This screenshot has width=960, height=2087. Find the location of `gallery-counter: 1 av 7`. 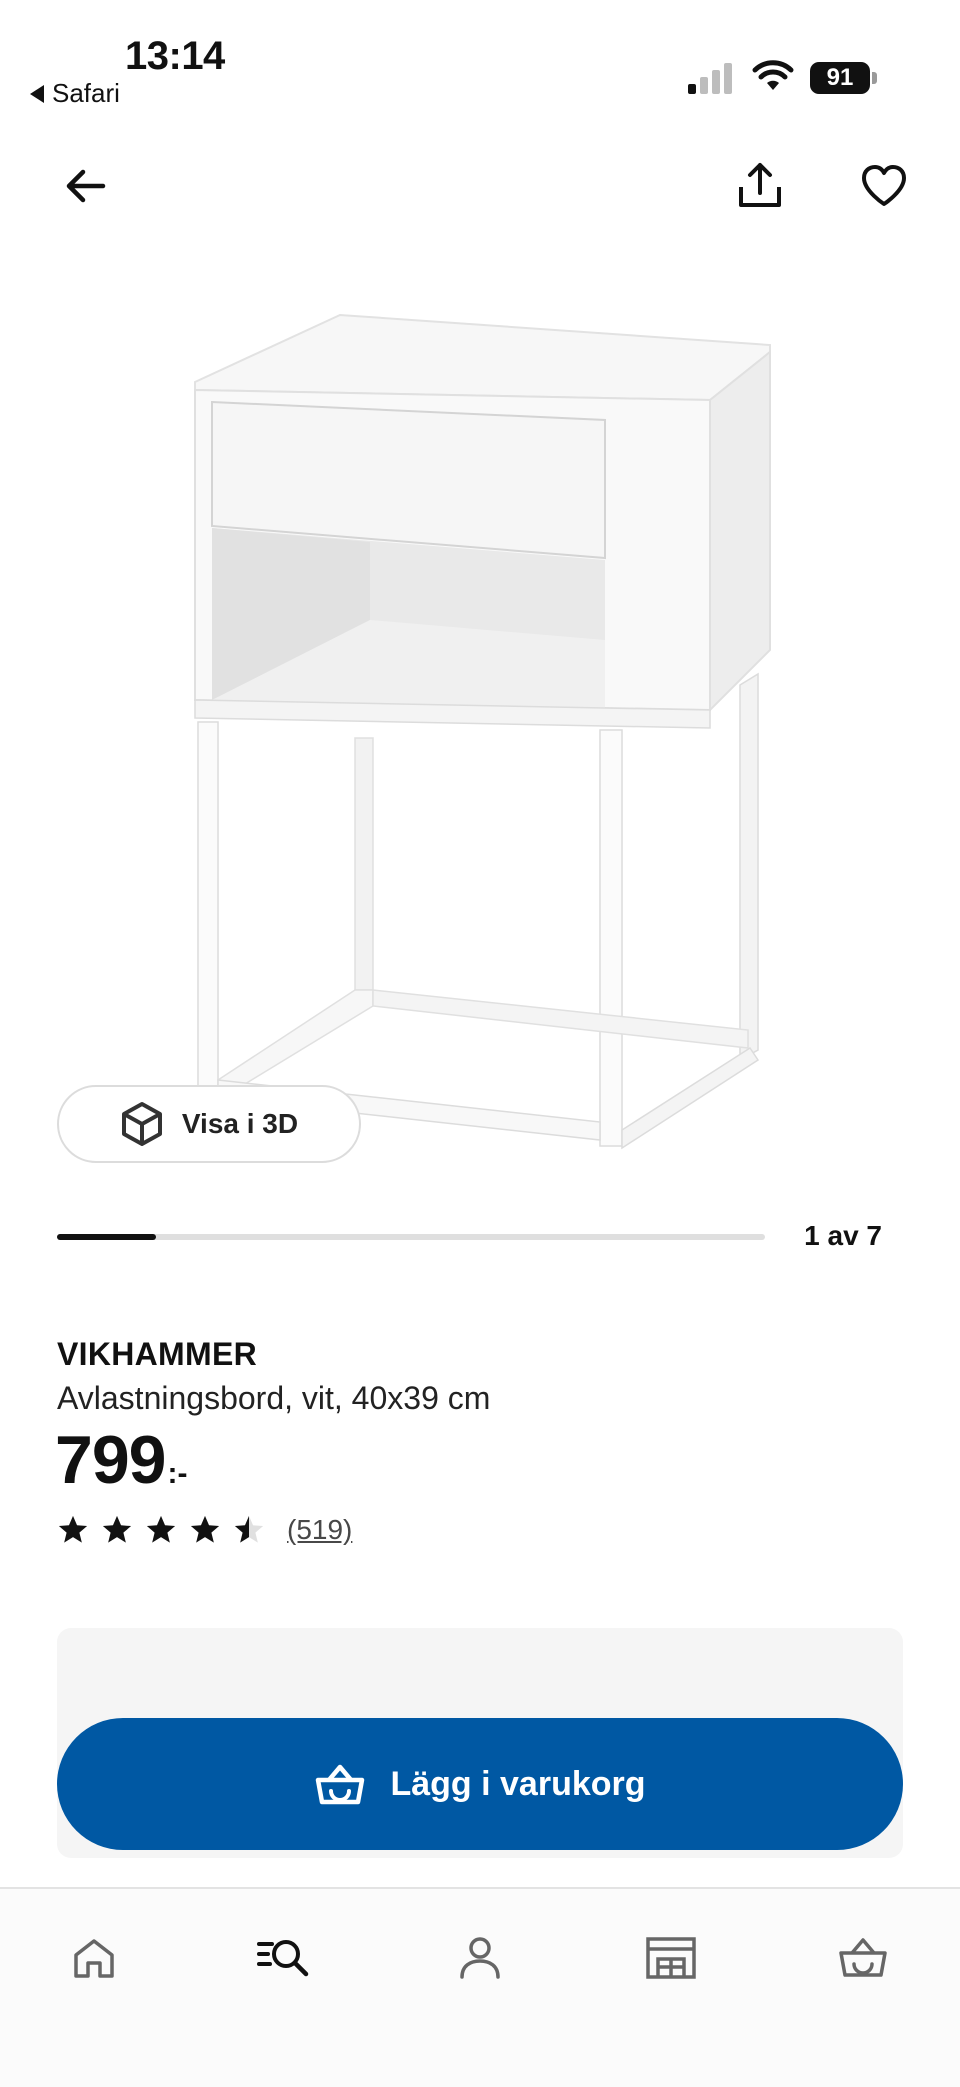

gallery-counter: 1 av 7 is located at coordinates (843, 1235).